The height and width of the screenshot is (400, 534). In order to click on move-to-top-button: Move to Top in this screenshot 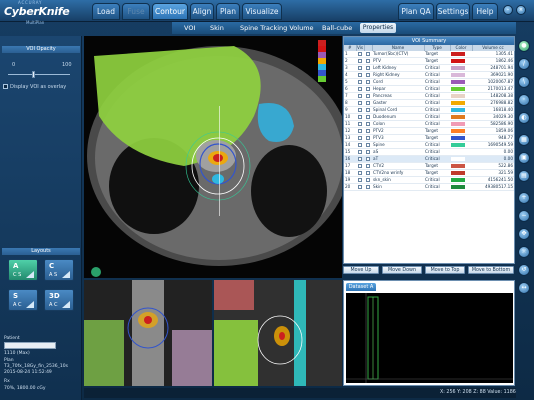, I will do `click(445, 270)`.